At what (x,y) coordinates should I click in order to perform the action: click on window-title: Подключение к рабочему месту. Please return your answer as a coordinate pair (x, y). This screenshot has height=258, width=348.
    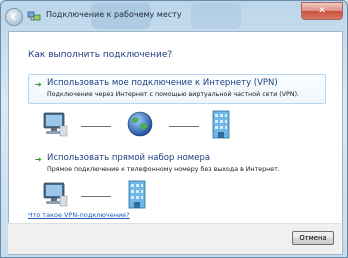
    Looking at the image, I should click on (114, 14).